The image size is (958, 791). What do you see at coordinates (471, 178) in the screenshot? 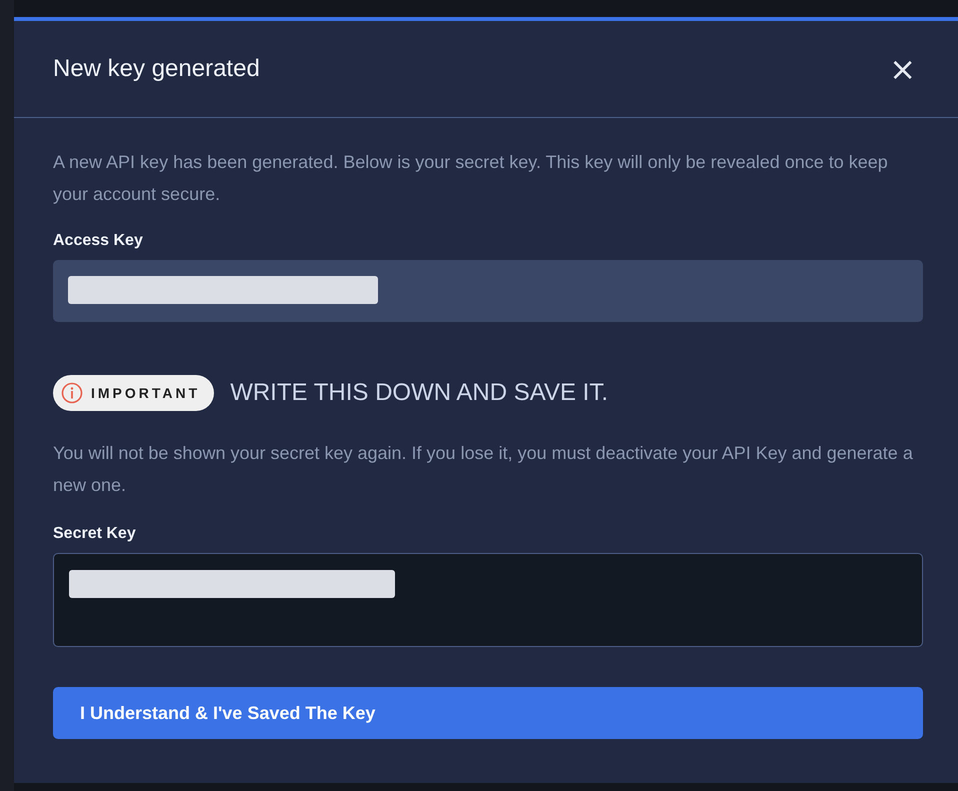
I see `intro-text: A new API key has been generated. Below is your secret key. This key will only be revealed once to keep your account secure.` at bounding box center [471, 178].